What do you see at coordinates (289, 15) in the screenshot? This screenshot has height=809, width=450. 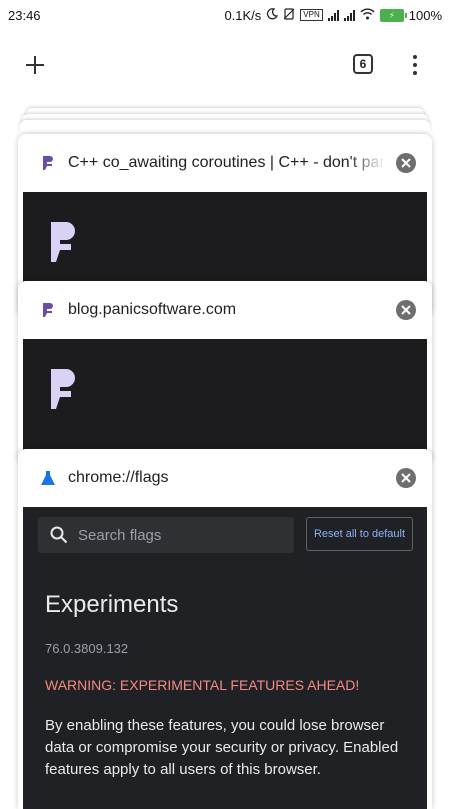 I see `no-sim-icon` at bounding box center [289, 15].